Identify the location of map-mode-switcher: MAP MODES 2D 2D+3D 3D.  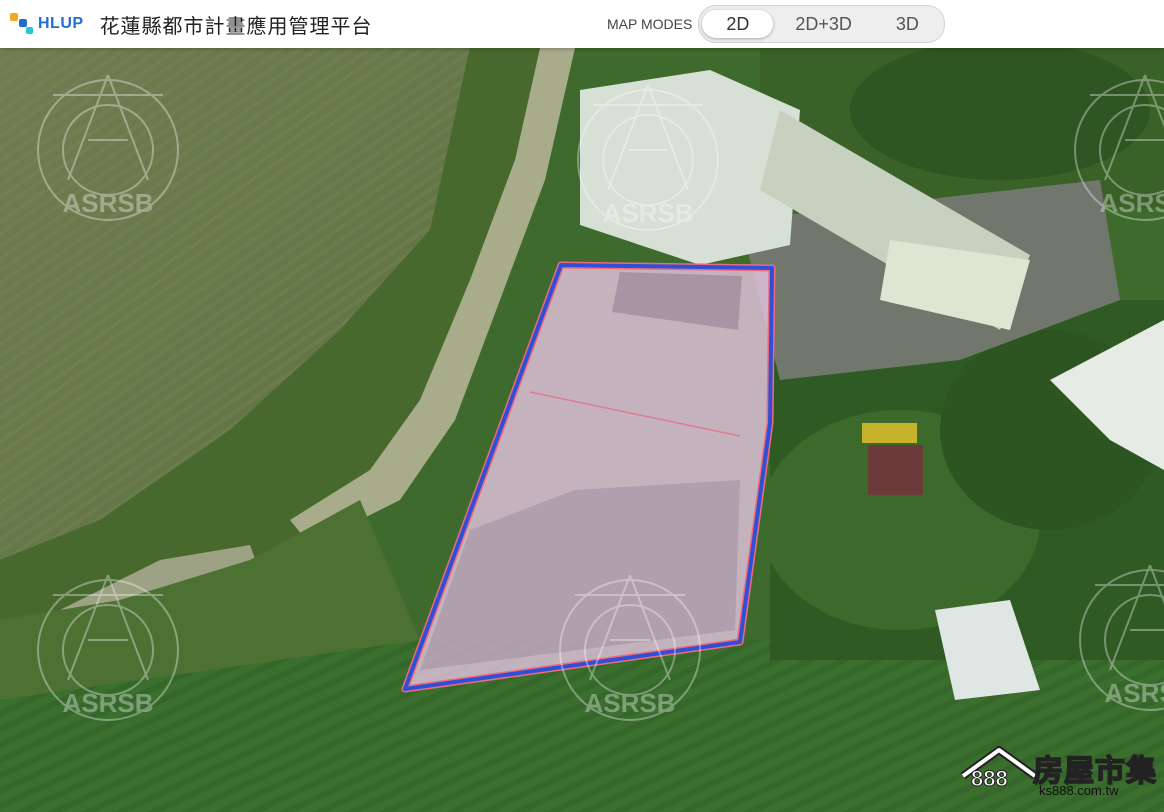
(776, 24).